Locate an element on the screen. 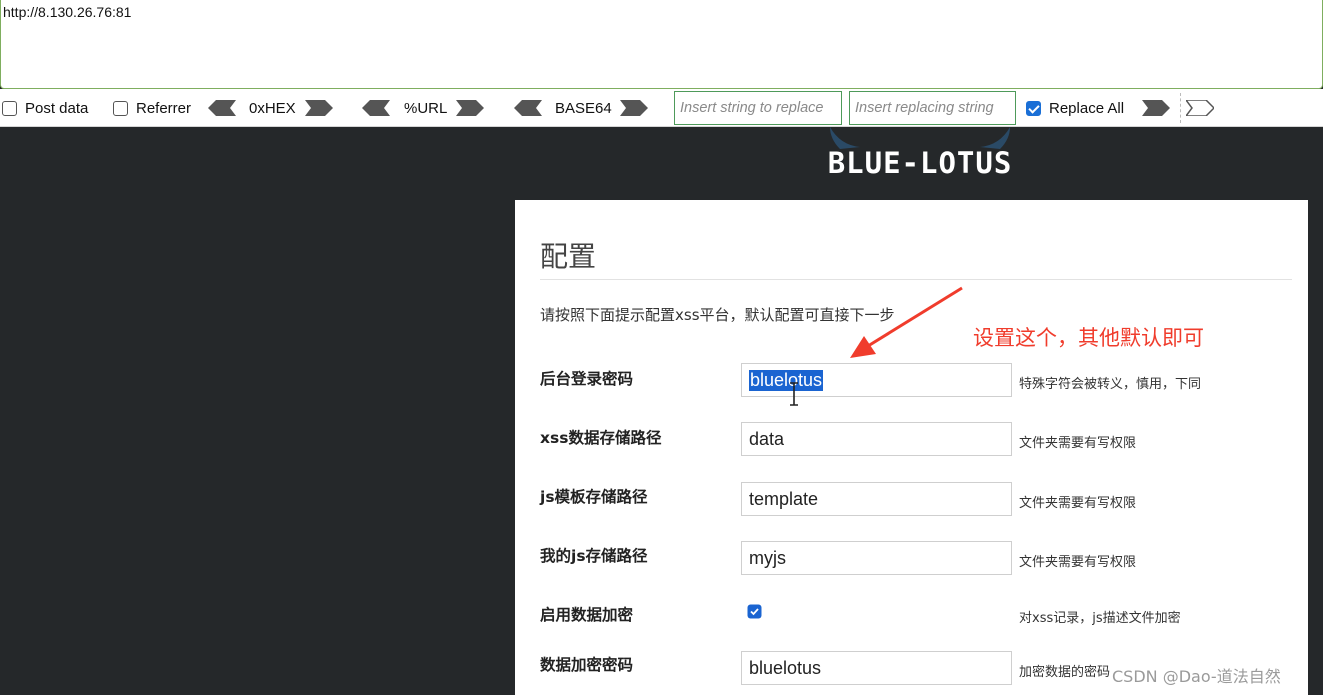 This screenshot has height=695, width=1323. replace-all-toggle: Replace All is located at coordinates (1075, 108).